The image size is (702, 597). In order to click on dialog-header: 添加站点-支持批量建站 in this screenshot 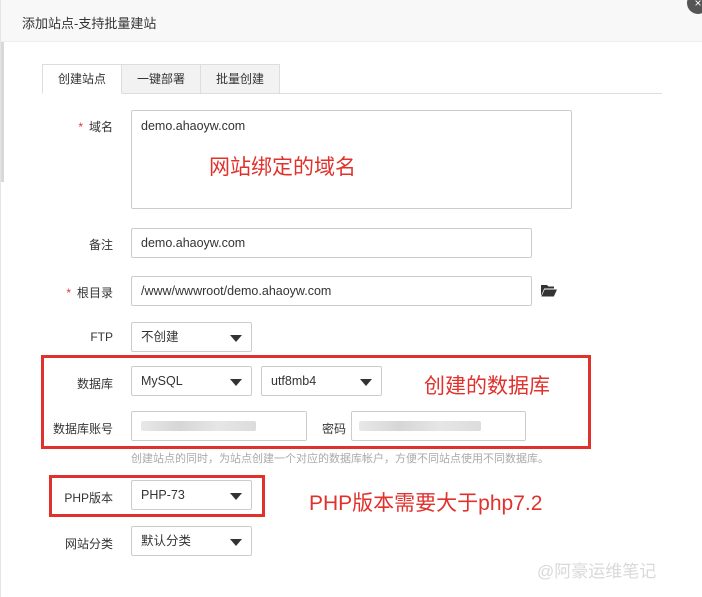, I will do `click(351, 21)`.